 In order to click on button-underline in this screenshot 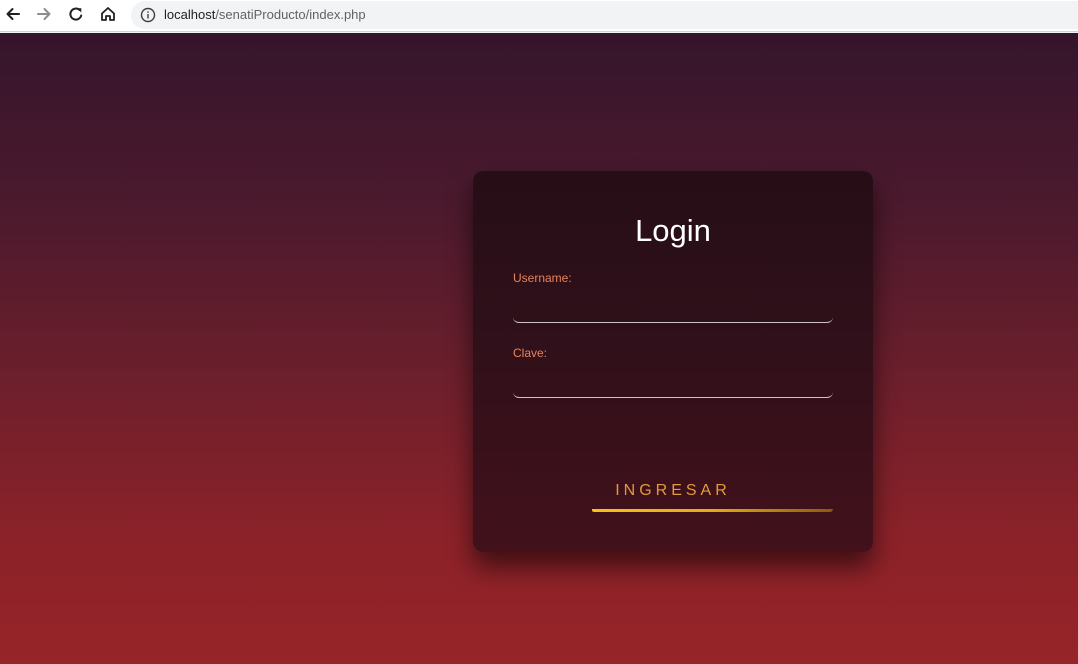, I will do `click(712, 510)`.